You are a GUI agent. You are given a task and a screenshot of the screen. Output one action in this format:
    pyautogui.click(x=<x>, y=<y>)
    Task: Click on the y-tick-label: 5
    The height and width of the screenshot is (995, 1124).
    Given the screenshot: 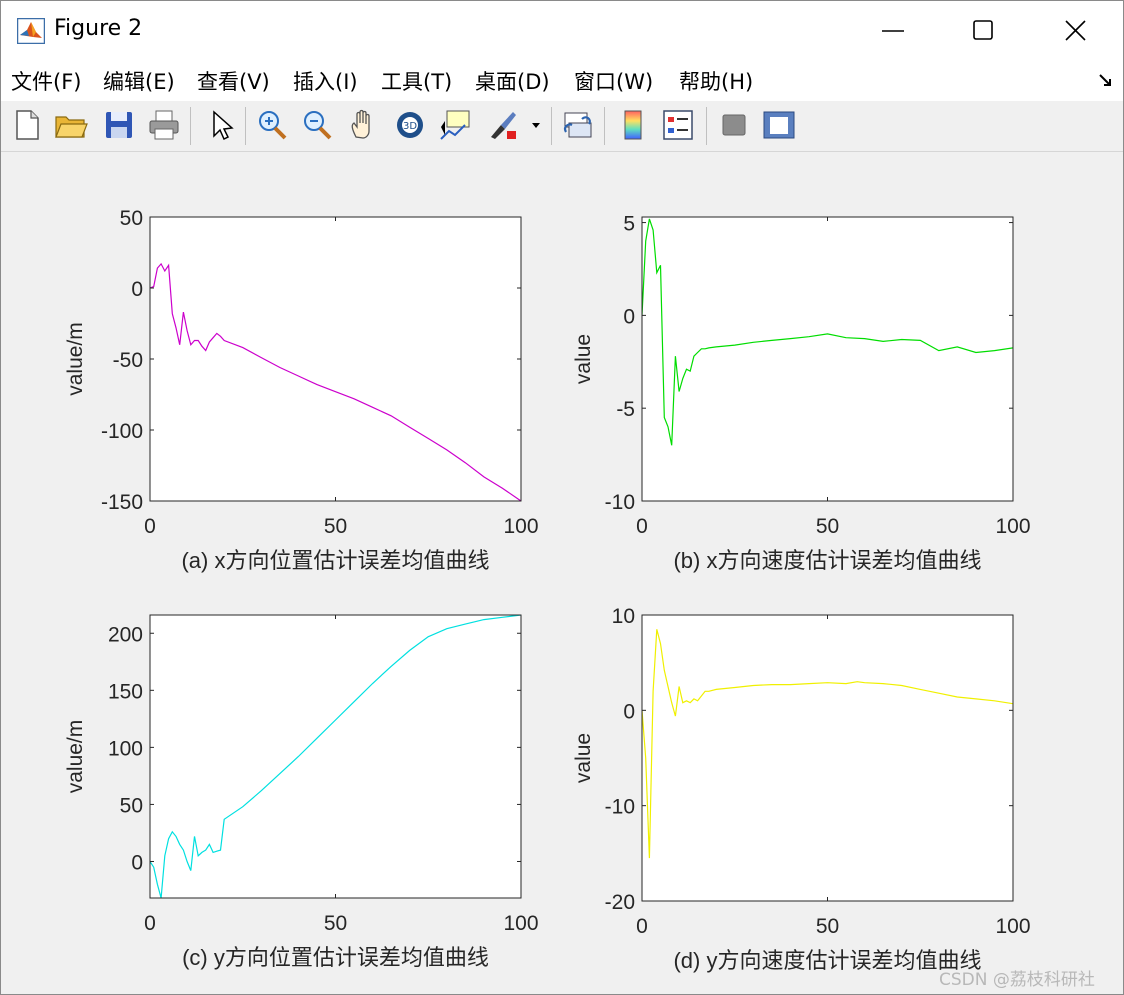 What is the action you would take?
    pyautogui.click(x=629, y=224)
    